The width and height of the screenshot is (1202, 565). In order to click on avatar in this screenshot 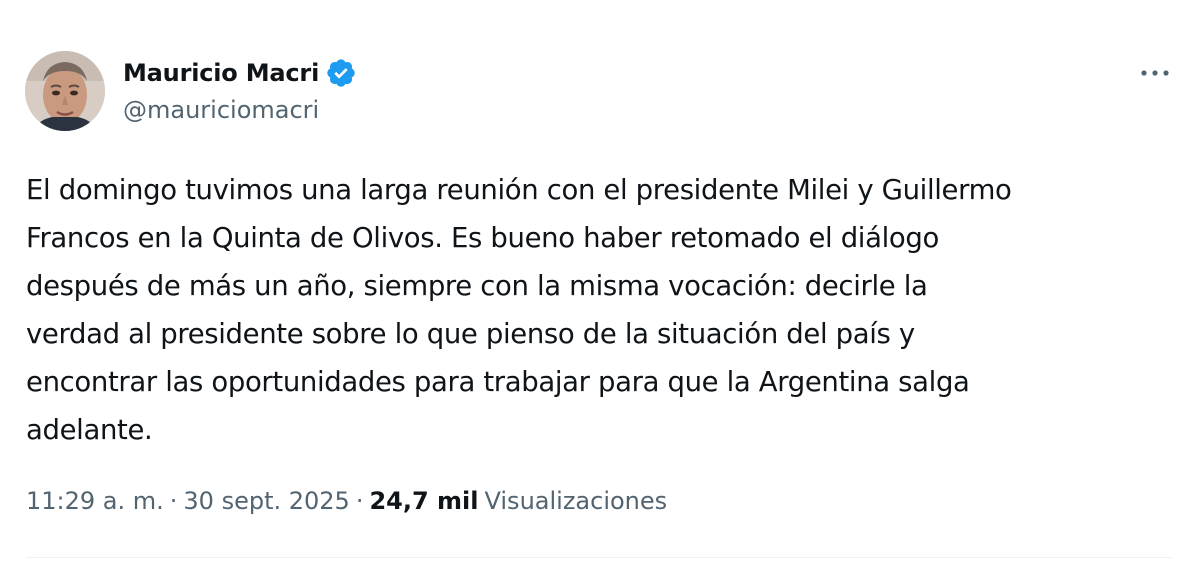, I will do `click(65, 91)`.